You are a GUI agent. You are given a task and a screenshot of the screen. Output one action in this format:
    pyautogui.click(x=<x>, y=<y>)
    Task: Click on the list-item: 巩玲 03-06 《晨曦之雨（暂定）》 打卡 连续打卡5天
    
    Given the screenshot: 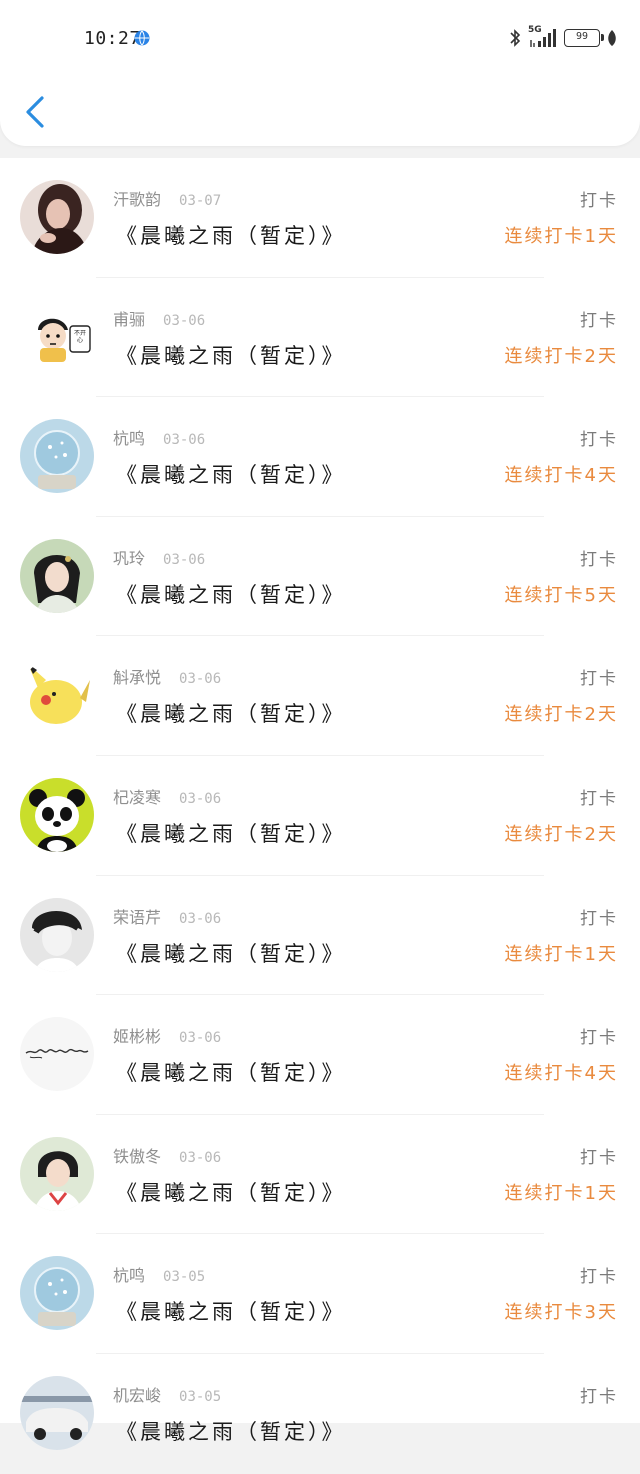 What is the action you would take?
    pyautogui.click(x=320, y=577)
    